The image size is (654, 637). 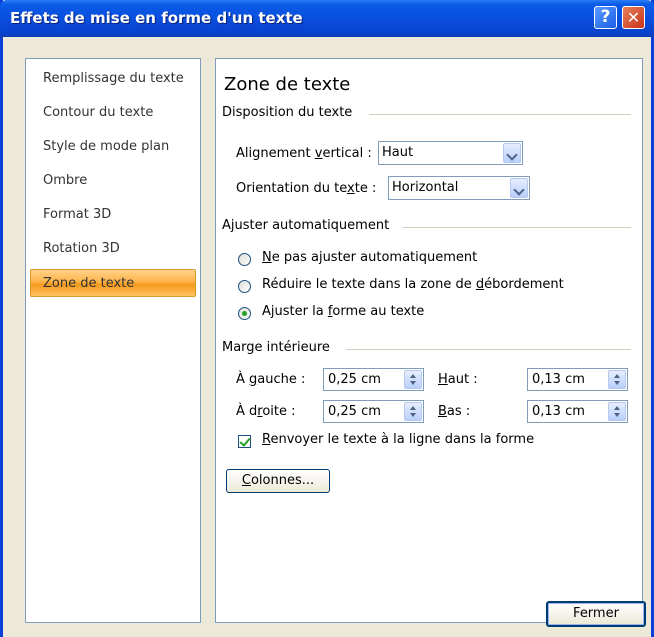 What do you see at coordinates (454, 411) in the screenshot?
I see `bottom-margin-label: Bas :` at bounding box center [454, 411].